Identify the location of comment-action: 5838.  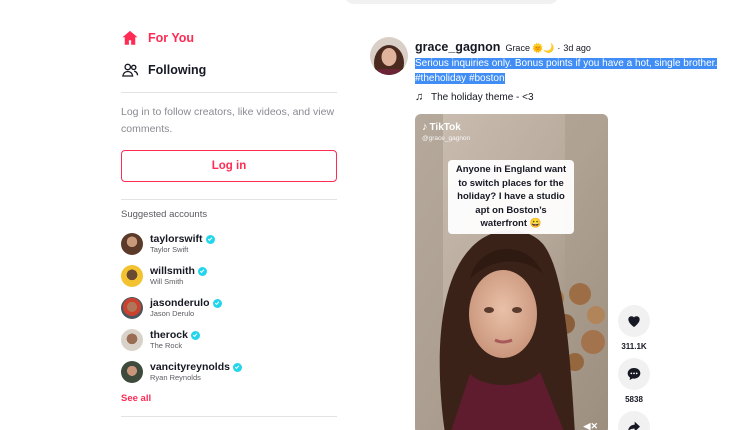
(634, 381).